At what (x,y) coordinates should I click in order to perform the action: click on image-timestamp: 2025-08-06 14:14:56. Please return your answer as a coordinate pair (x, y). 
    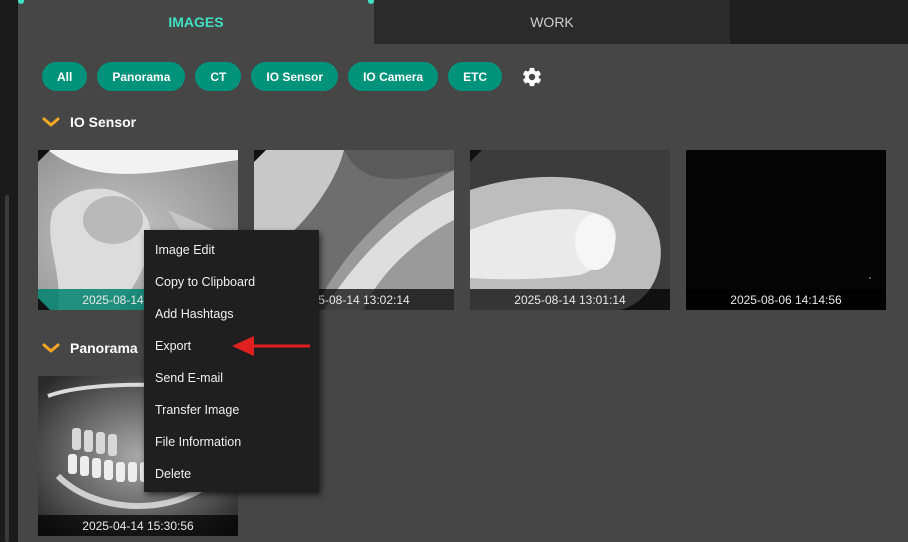
    Looking at the image, I should click on (786, 299).